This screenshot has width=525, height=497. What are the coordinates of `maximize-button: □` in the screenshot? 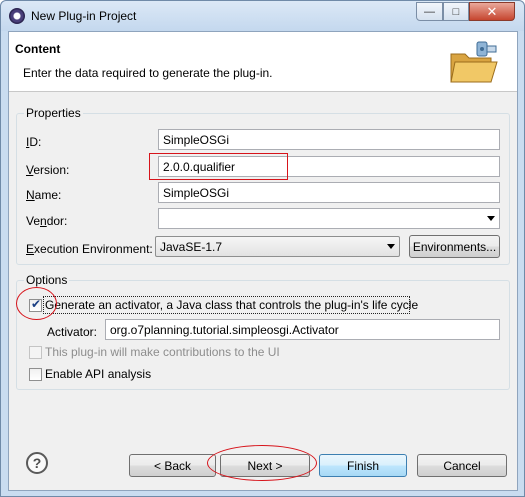 It's located at (456, 11).